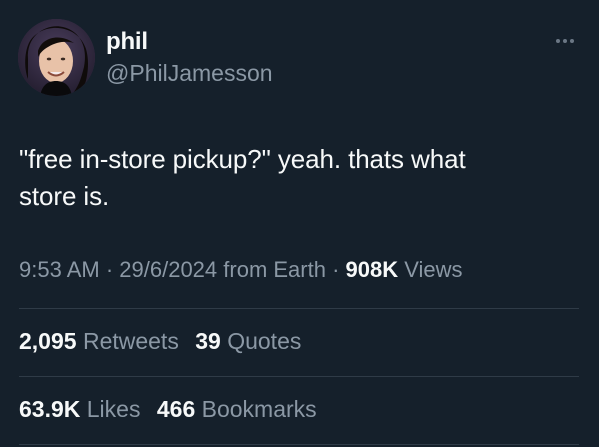 This screenshot has height=447, width=599. I want to click on likes-link: 63.9K Likes, so click(79, 409).